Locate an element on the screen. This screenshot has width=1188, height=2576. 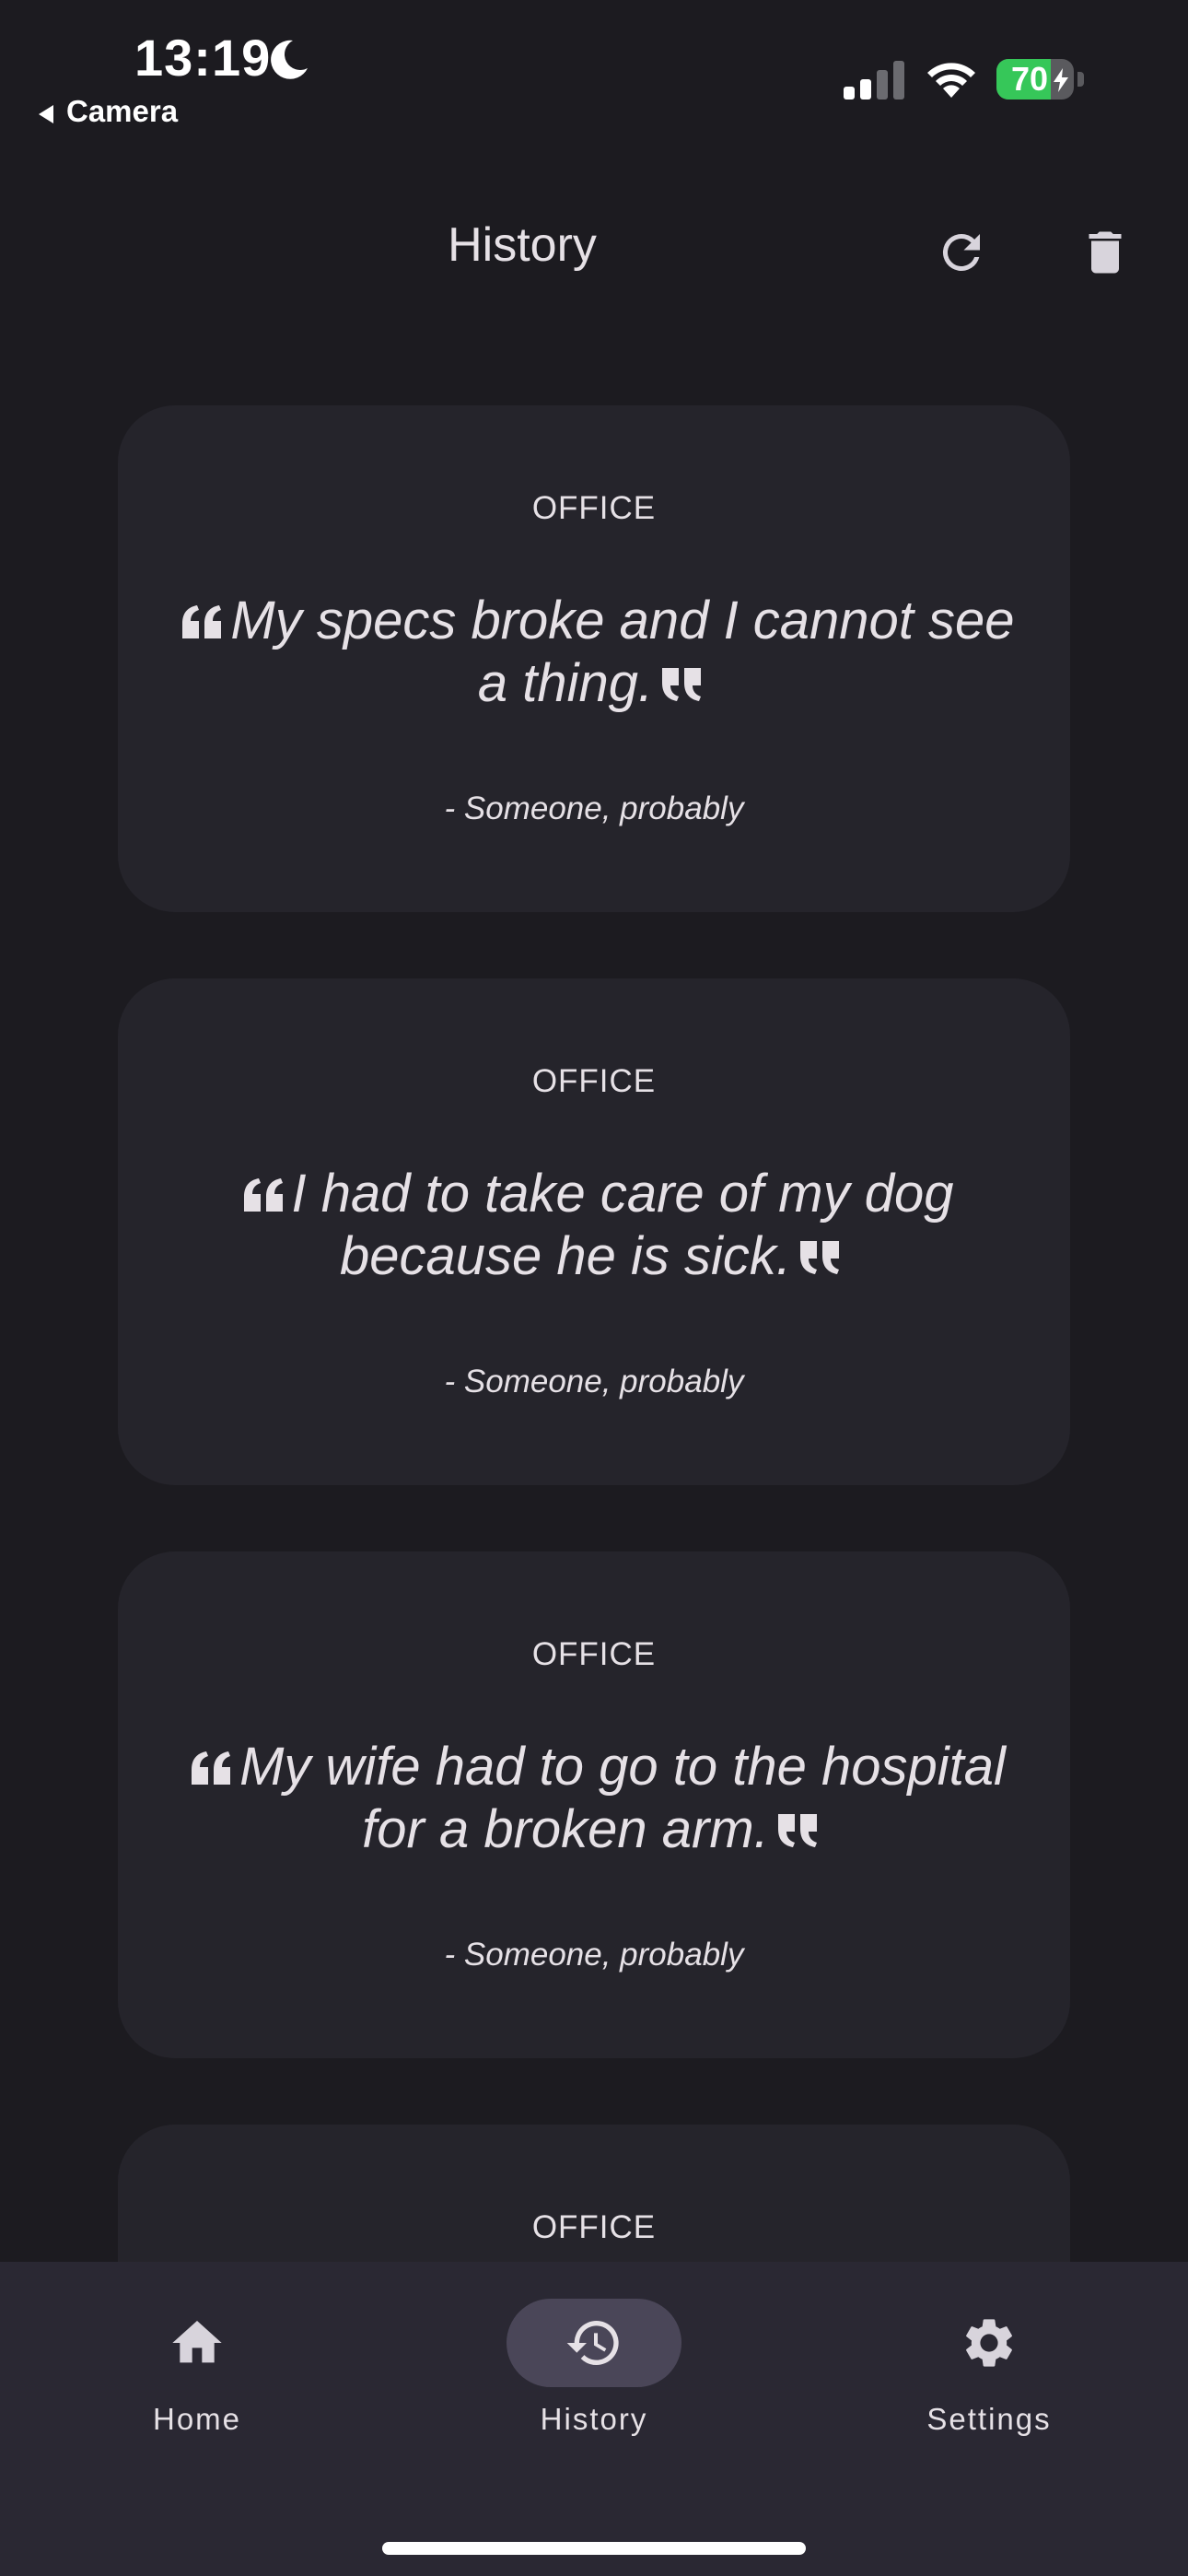
card-quote: My specs broke and I cannot see a thing. is located at coordinates (594, 652).